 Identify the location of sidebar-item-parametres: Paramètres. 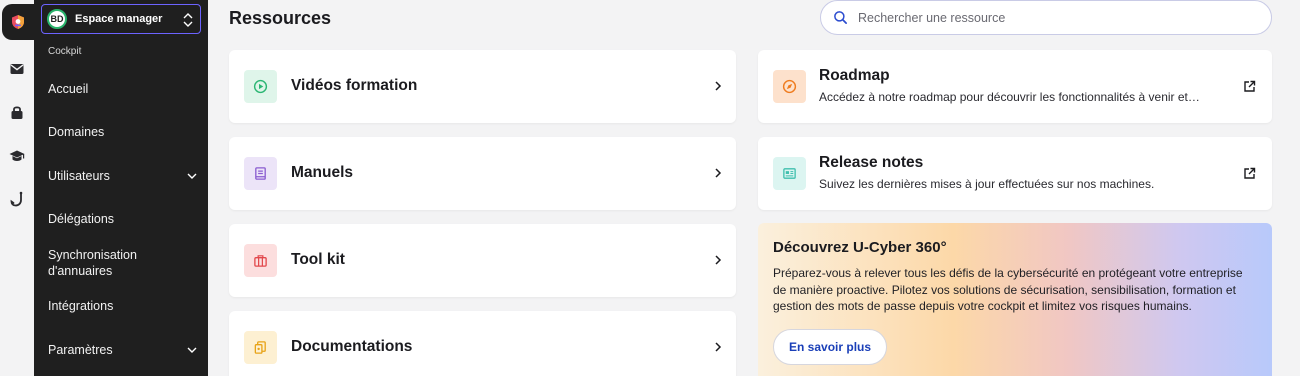
(123, 350).